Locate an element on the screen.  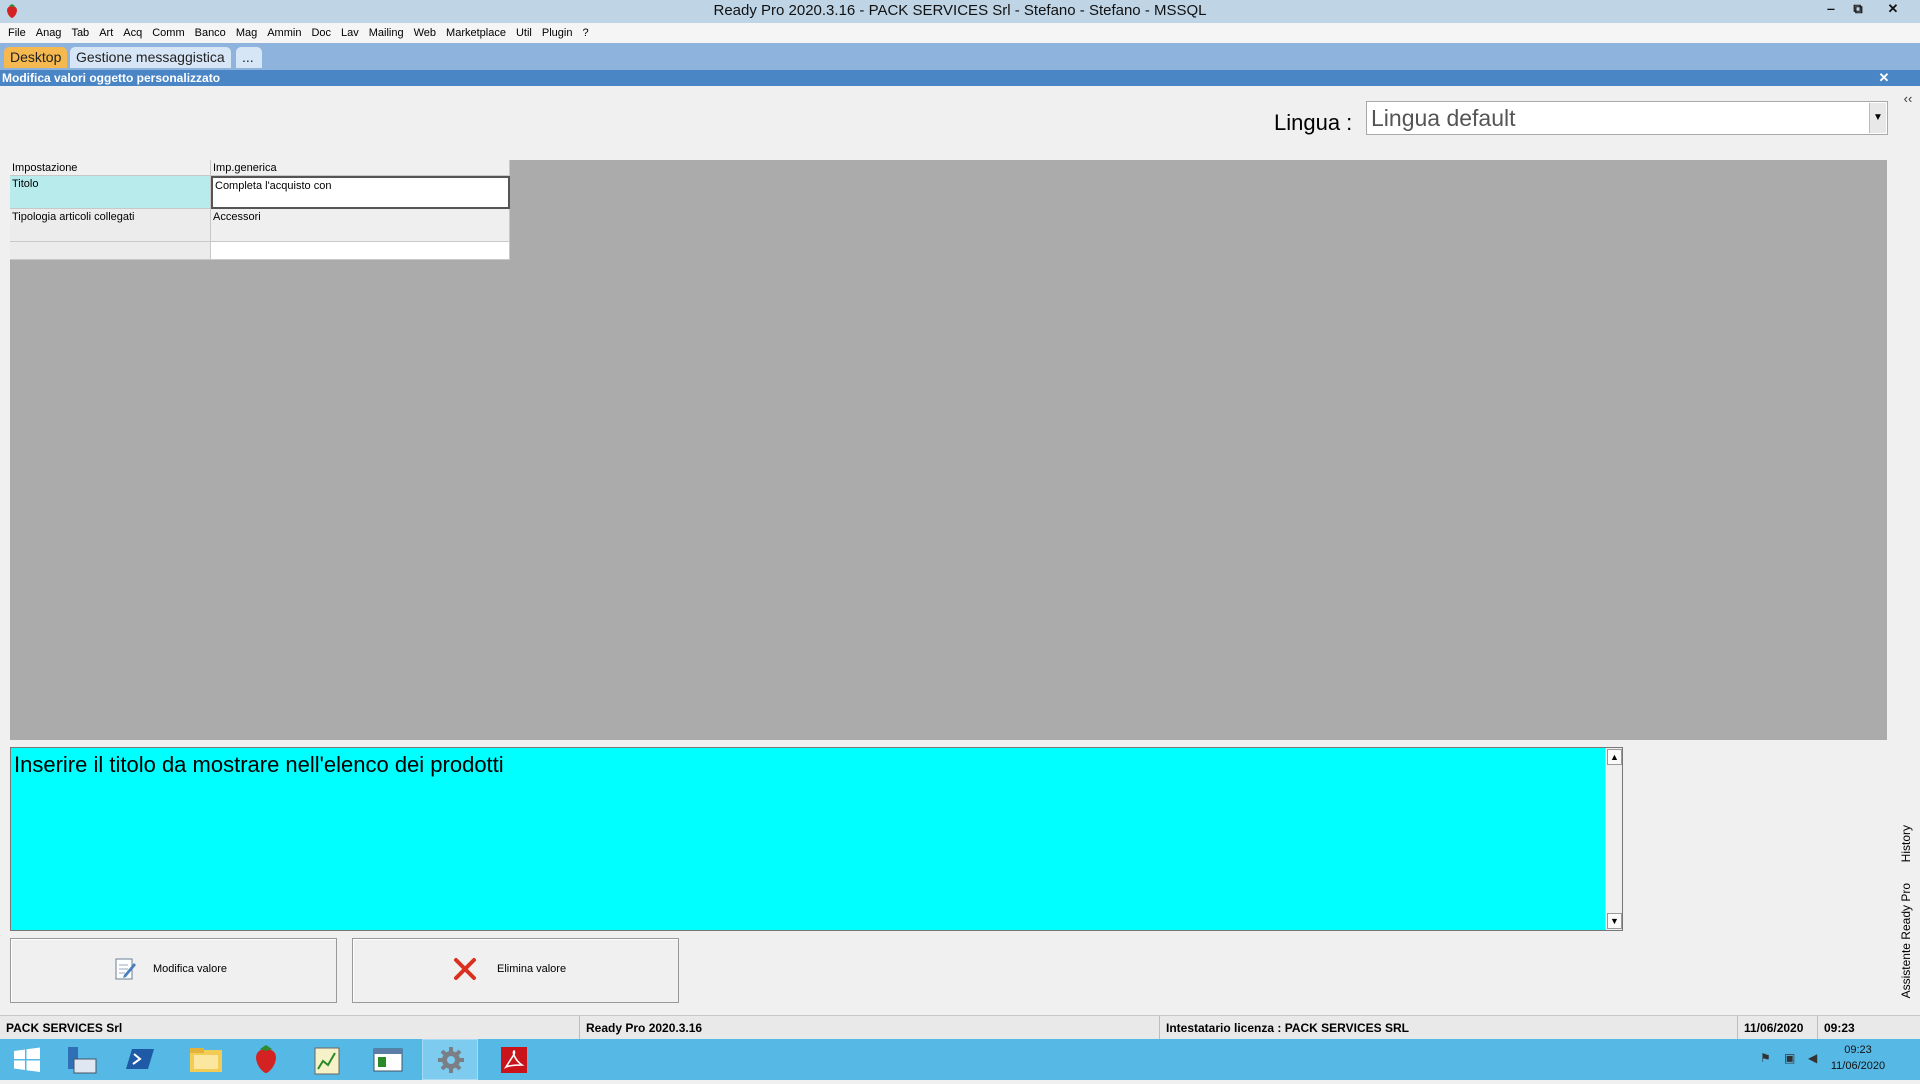
grid-cell-key: Titolo is located at coordinates (110, 192).